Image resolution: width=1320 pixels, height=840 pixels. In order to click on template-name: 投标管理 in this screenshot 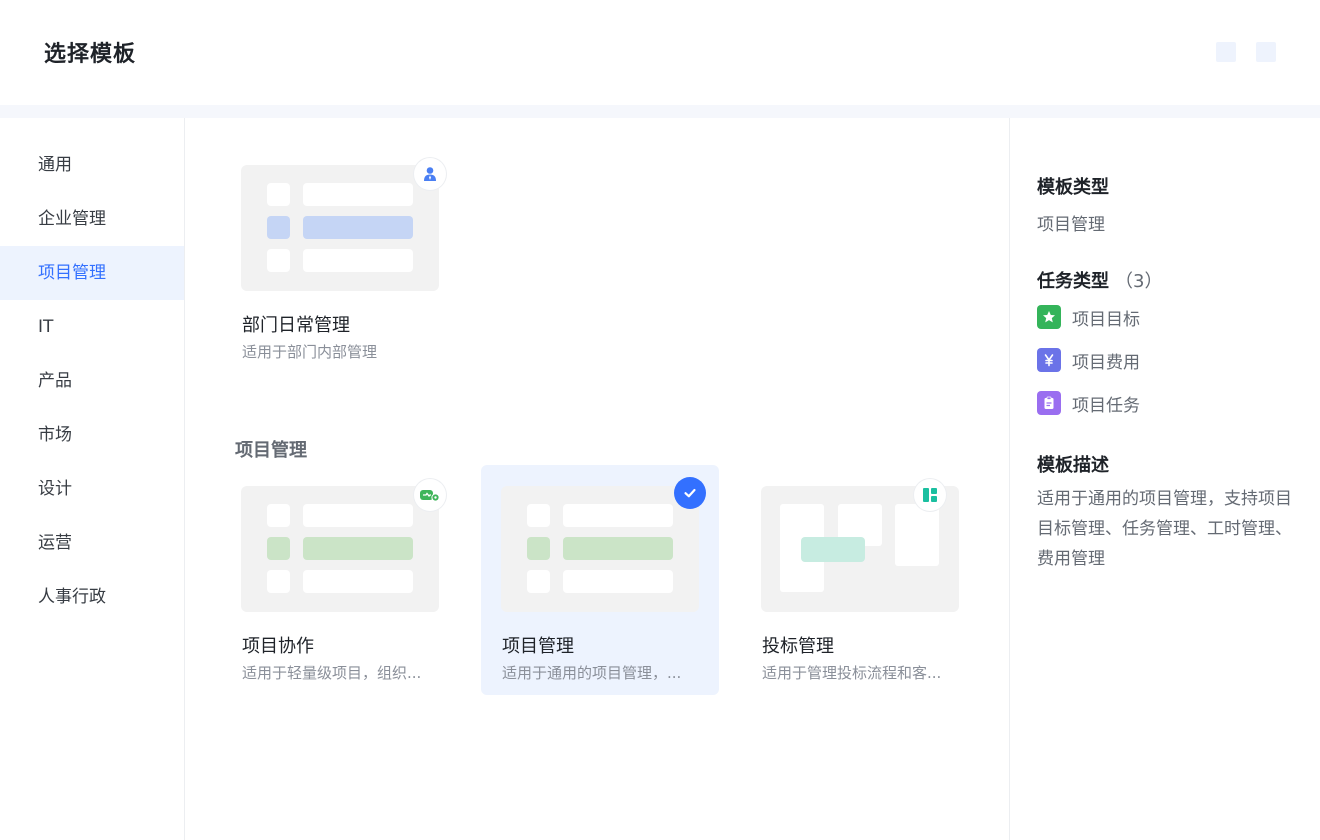, I will do `click(798, 646)`.